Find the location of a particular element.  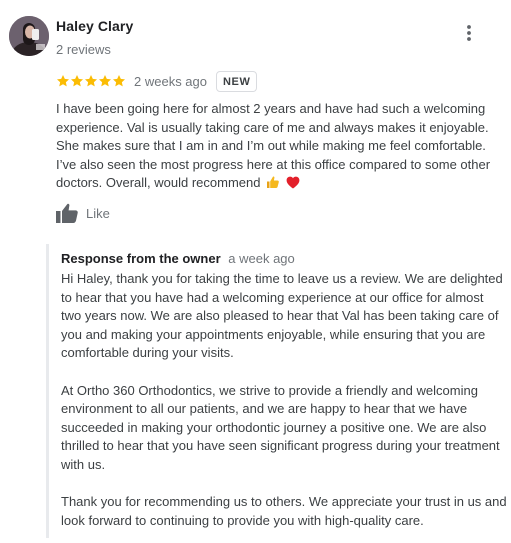

reviewer-avatar is located at coordinates (29, 36).